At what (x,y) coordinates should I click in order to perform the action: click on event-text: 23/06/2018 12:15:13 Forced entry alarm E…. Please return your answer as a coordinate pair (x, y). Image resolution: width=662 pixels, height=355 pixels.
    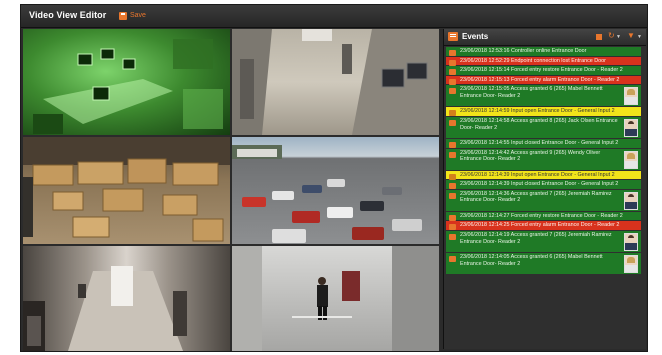
    Looking at the image, I should click on (540, 79).